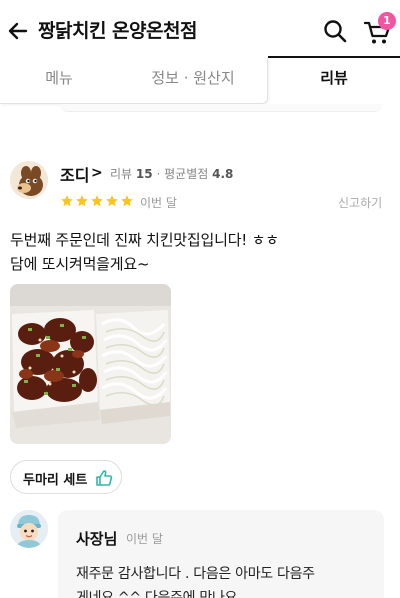  What do you see at coordinates (223, 174) in the screenshot?
I see `average-rating-value: 4.8` at bounding box center [223, 174].